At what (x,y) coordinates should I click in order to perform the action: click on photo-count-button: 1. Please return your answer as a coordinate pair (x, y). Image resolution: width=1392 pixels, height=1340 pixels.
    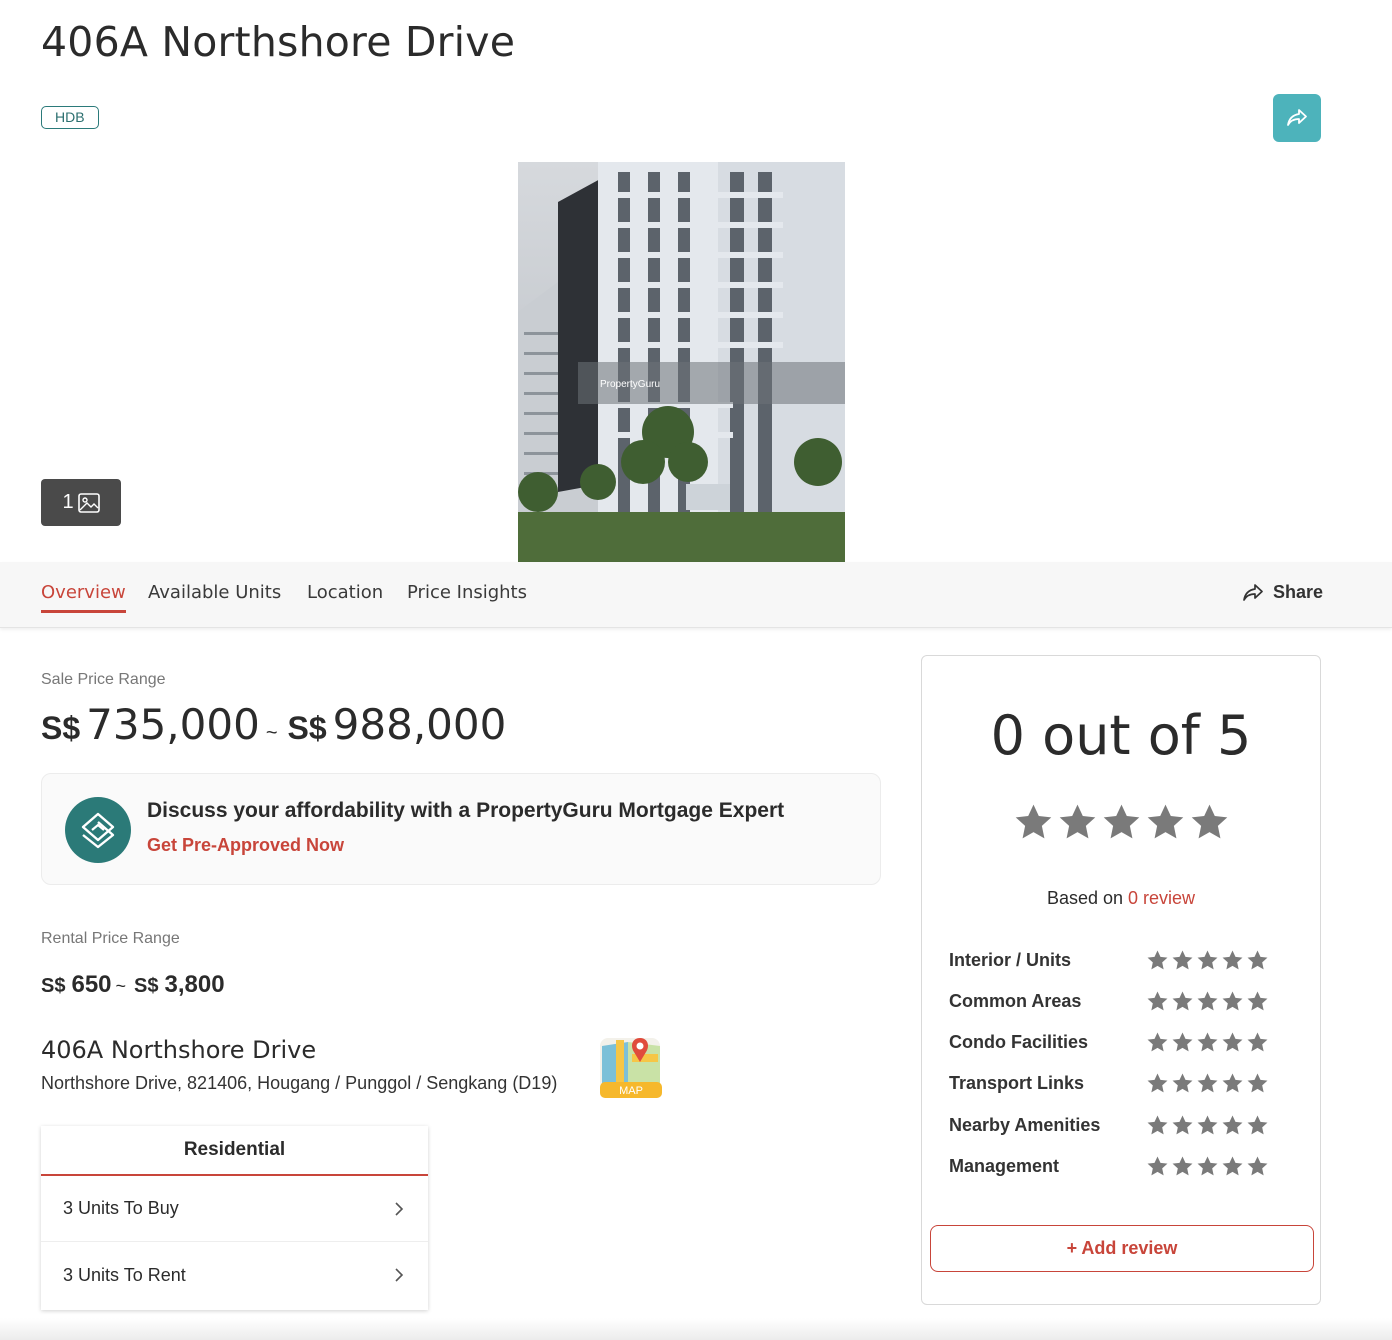
    Looking at the image, I should click on (81, 502).